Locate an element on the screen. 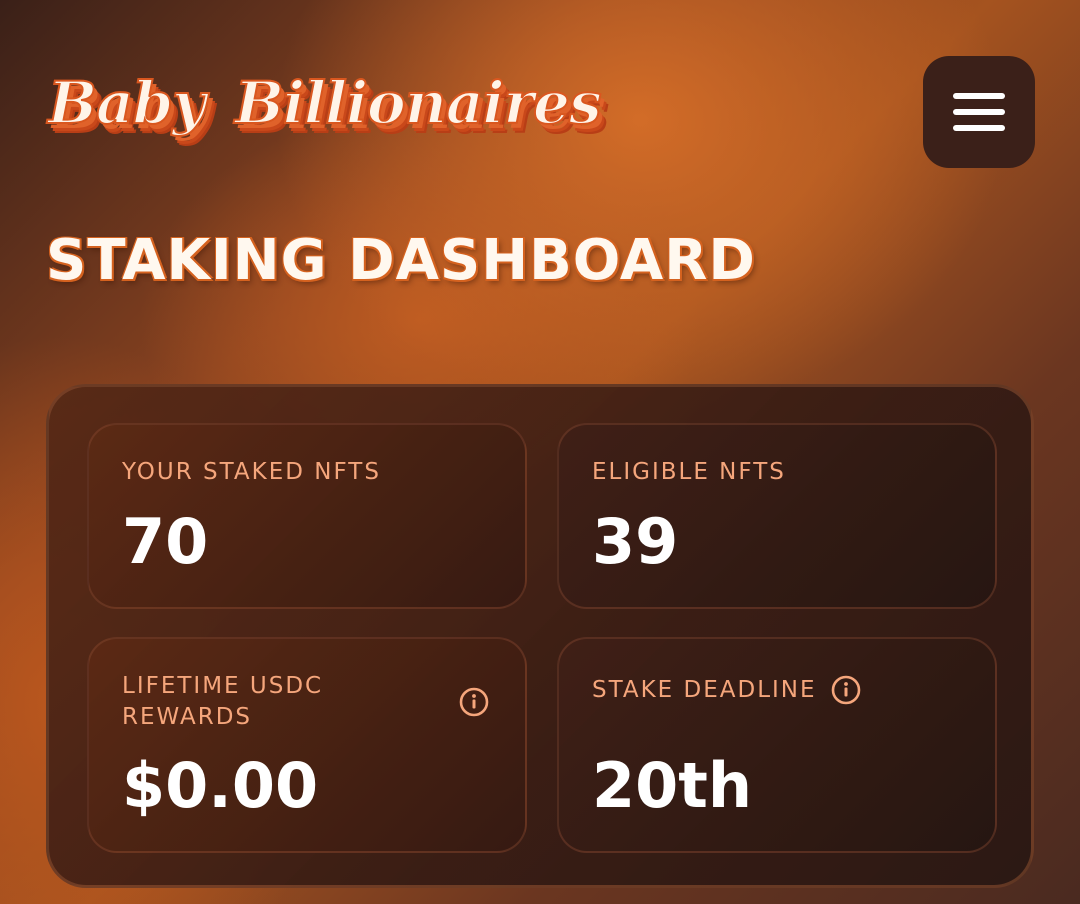 Image resolution: width=1080 pixels, height=904 pixels. stake-deadline-label: STAKE DEADLINE is located at coordinates (704, 690).